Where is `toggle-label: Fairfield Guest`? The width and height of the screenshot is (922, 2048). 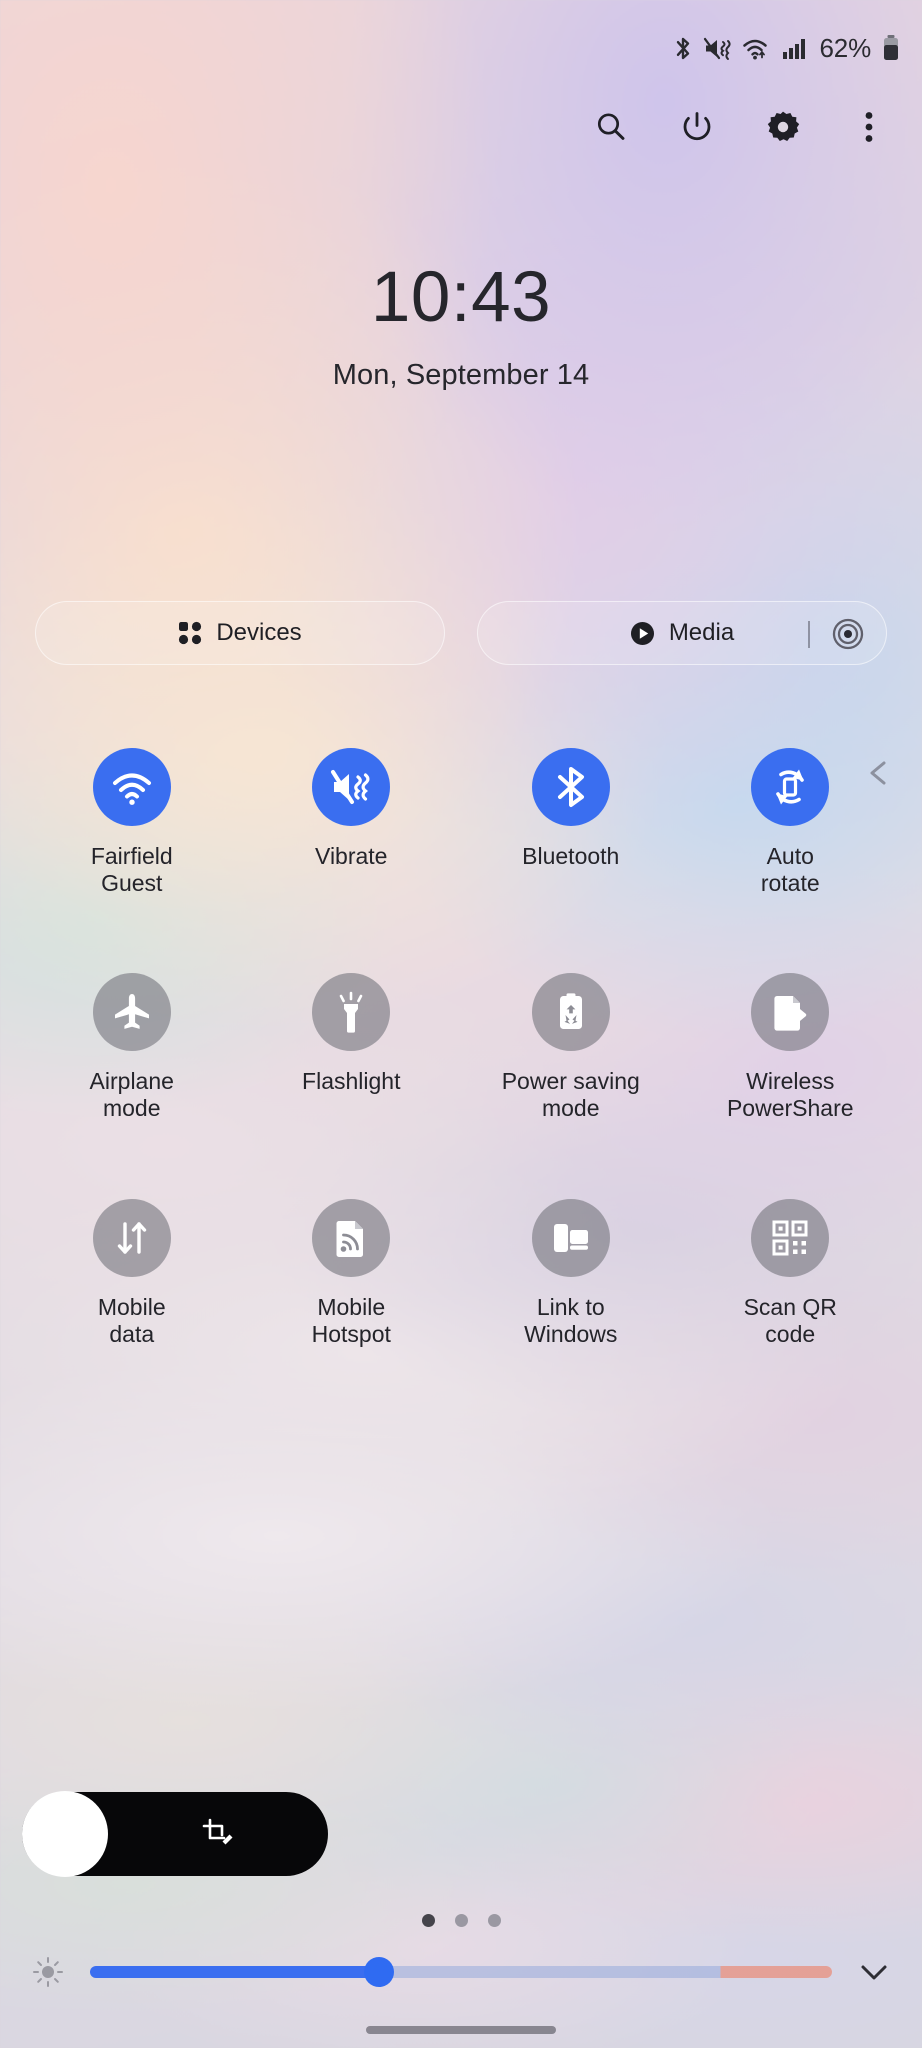 toggle-label: Fairfield Guest is located at coordinates (131, 870).